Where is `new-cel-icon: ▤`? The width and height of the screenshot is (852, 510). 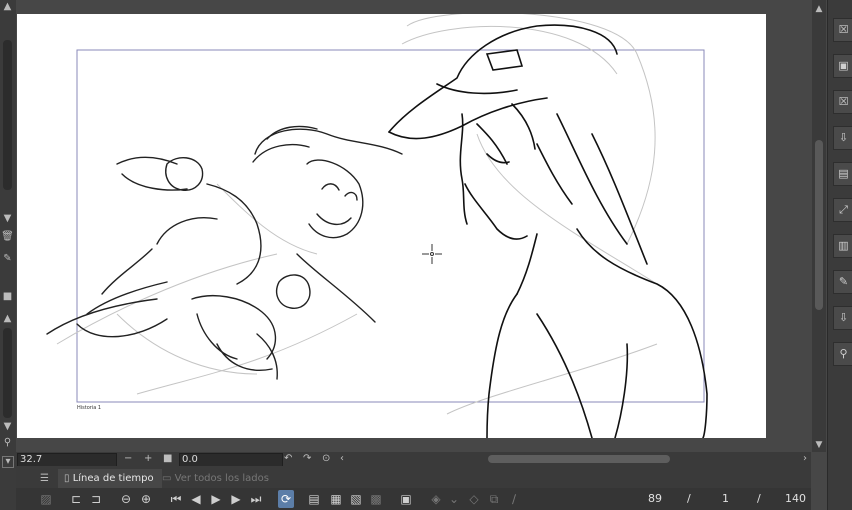
new-cel-icon: ▤ is located at coordinates (314, 499).